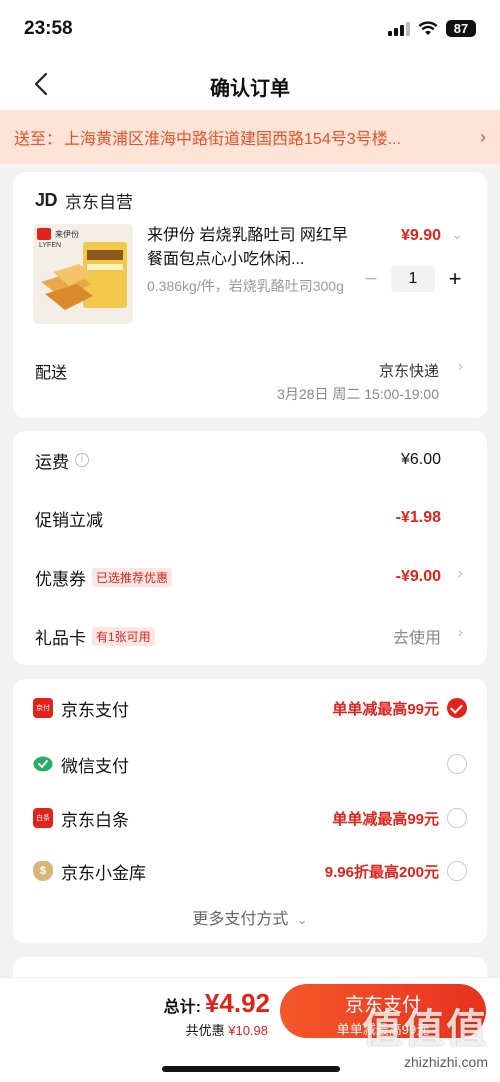  Describe the element at coordinates (250, 708) in the screenshot. I see `payment-option-jd-pay: 京付 京东支付 单单减最高99元` at that location.